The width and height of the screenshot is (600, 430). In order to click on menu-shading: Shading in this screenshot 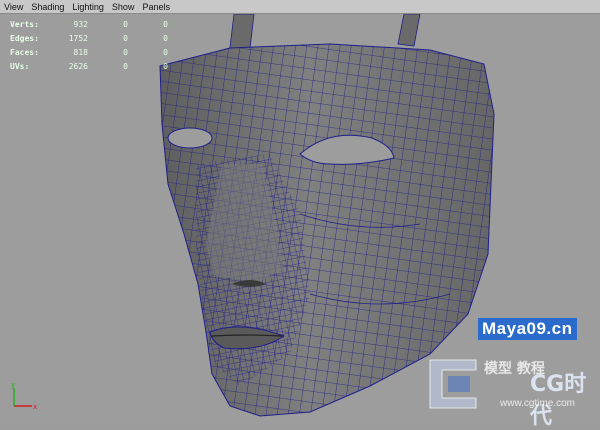, I will do `click(47, 7)`.